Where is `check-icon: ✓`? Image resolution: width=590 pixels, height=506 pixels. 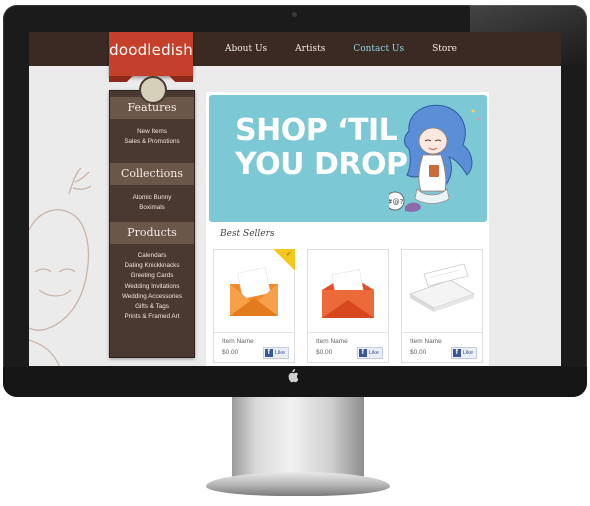 check-icon: ✓ is located at coordinates (289, 254).